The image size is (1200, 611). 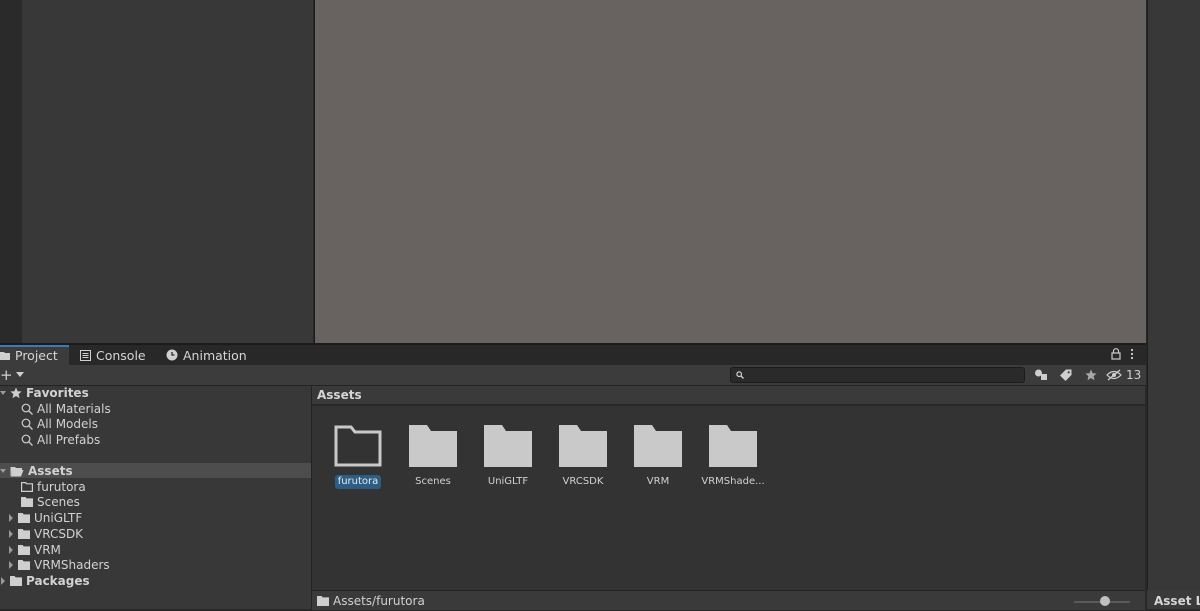 I want to click on kebab-menu-icon, so click(x=1132, y=354).